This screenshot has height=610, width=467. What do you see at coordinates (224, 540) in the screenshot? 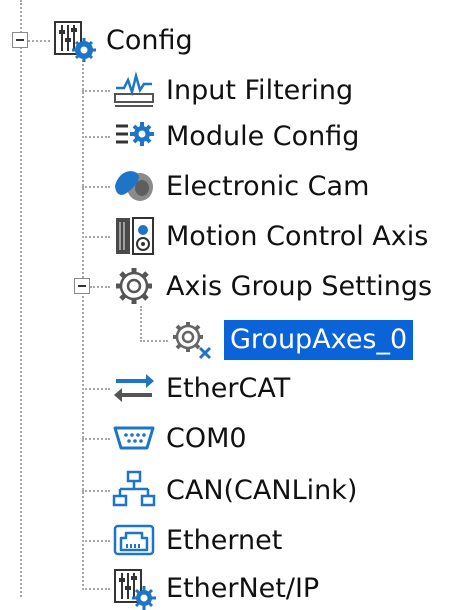
I see `tree-node-label: Ethernet` at bounding box center [224, 540].